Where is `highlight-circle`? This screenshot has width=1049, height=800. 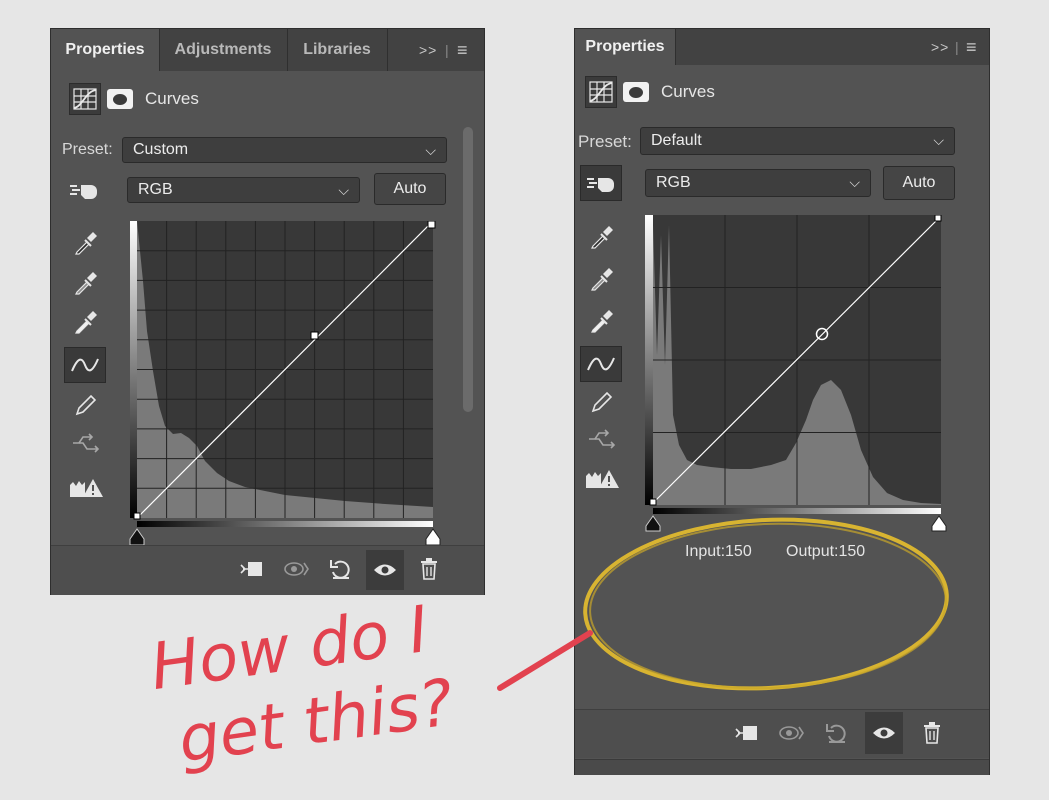 highlight-circle is located at coordinates (766, 604).